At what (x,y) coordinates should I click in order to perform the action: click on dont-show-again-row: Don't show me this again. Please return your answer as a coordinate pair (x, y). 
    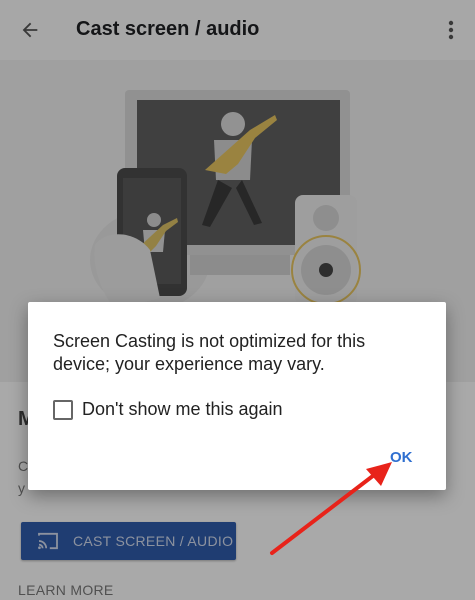
    Looking at the image, I should click on (168, 409).